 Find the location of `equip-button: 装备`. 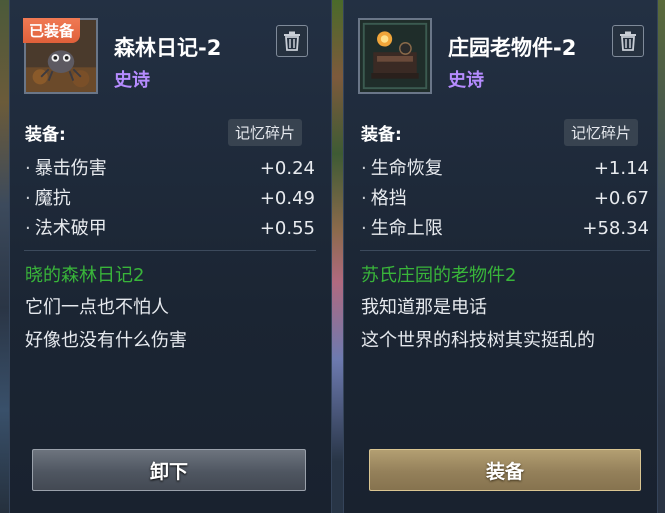

equip-button: 装备 is located at coordinates (505, 470).